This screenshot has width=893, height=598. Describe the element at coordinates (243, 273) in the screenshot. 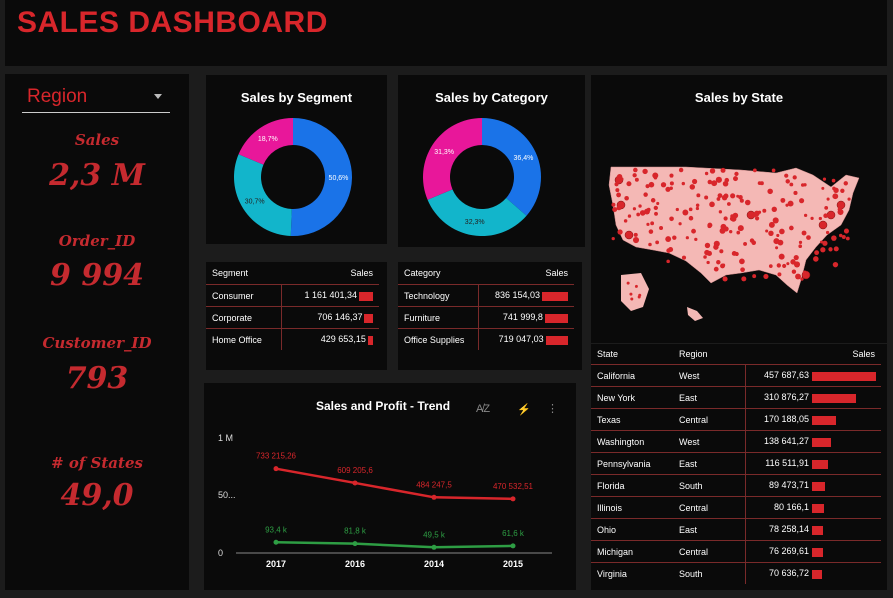

I see `column-header: Segment` at that location.